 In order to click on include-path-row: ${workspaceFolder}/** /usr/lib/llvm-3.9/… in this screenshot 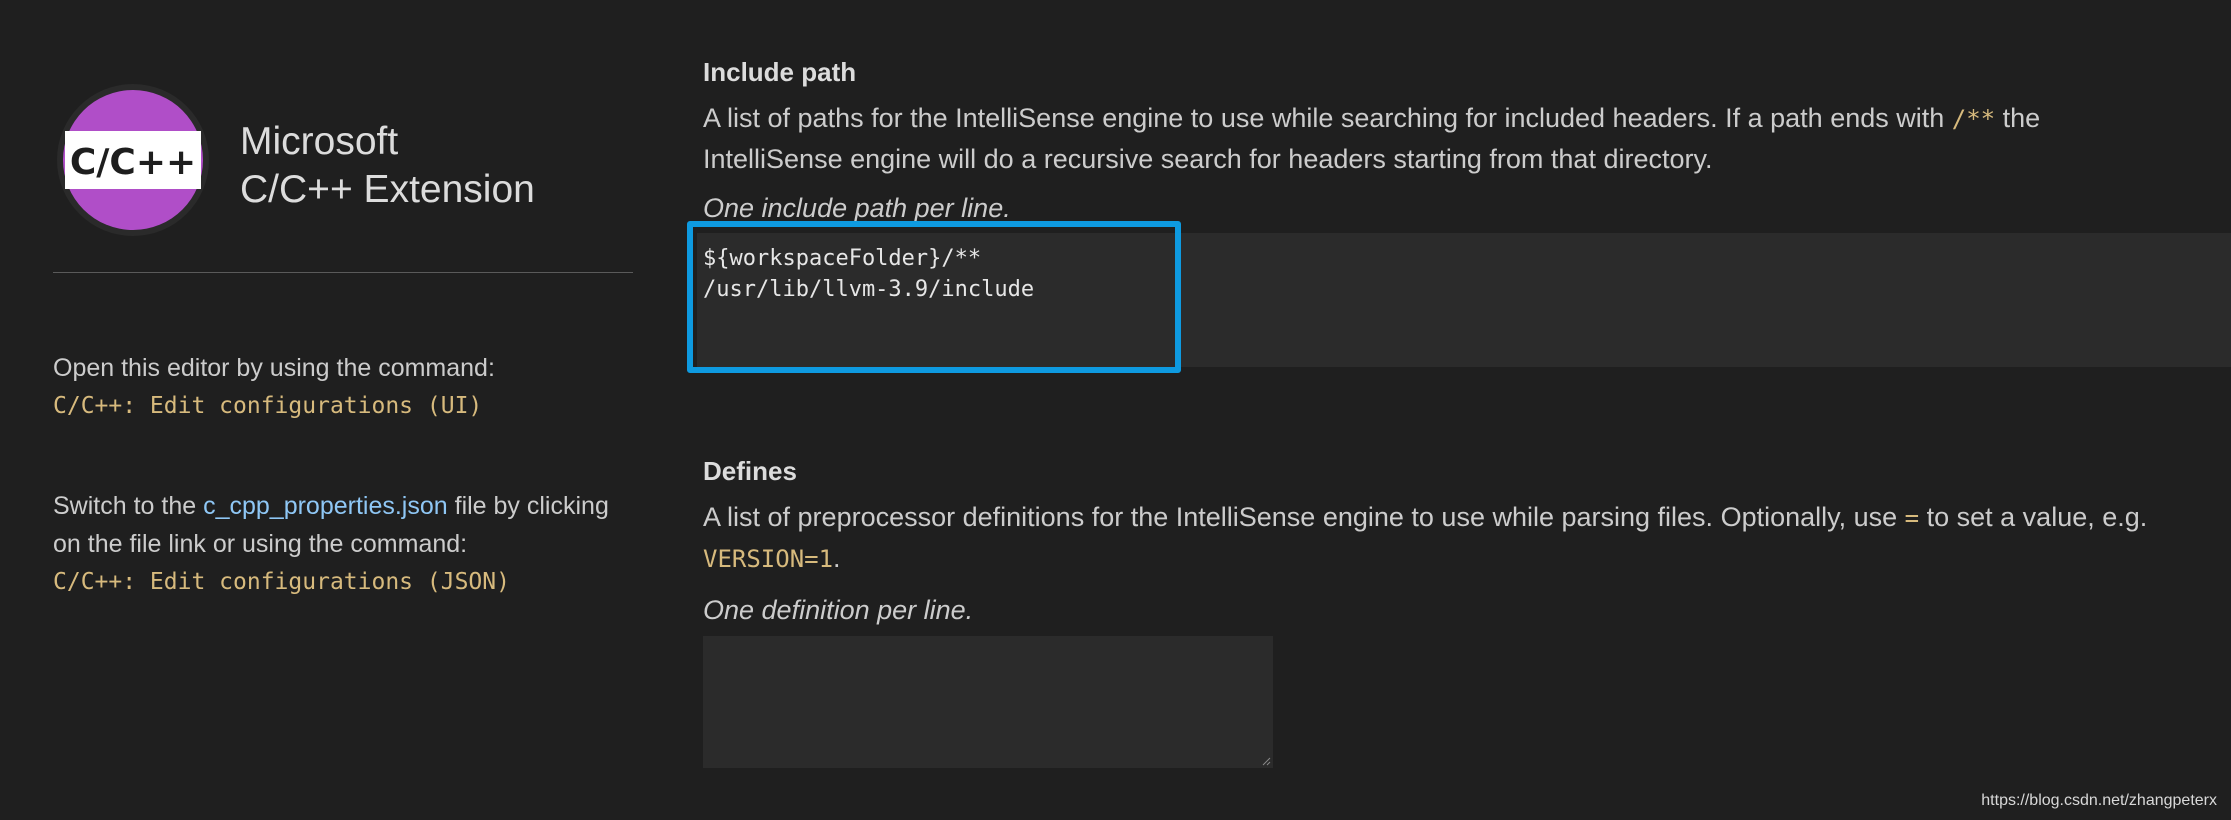, I will do `click(1464, 300)`.